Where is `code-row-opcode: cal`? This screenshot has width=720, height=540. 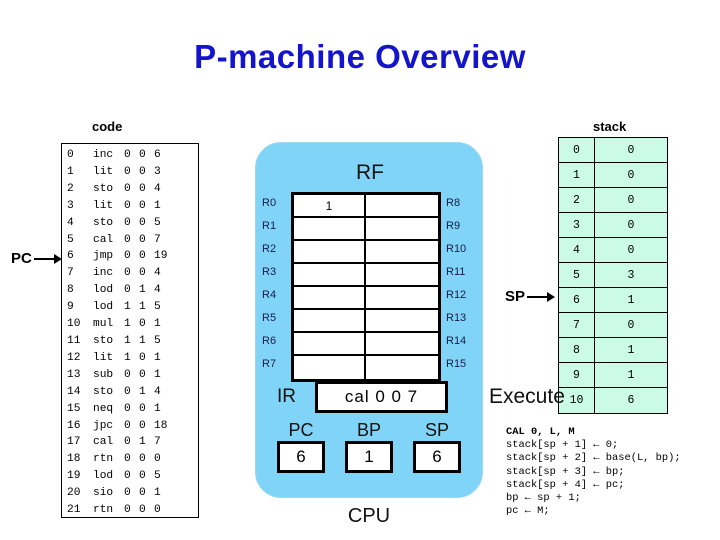
code-row-opcode: cal is located at coordinates (103, 239).